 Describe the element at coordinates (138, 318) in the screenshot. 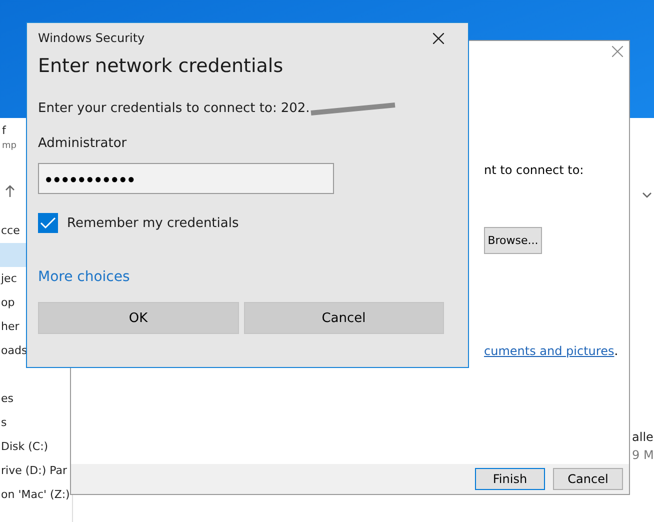

I see `ok-button: OK` at that location.